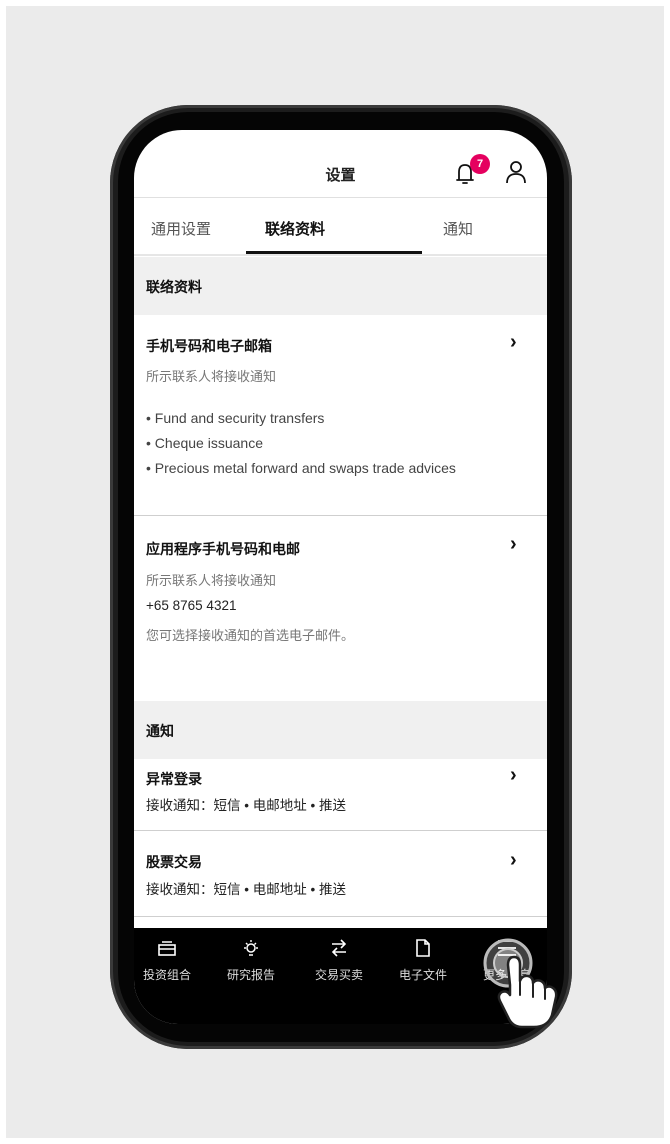 Image resolution: width=670 pixels, height=1144 pixels. Describe the element at coordinates (251, 948) in the screenshot. I see `lightbulb-icon` at that location.